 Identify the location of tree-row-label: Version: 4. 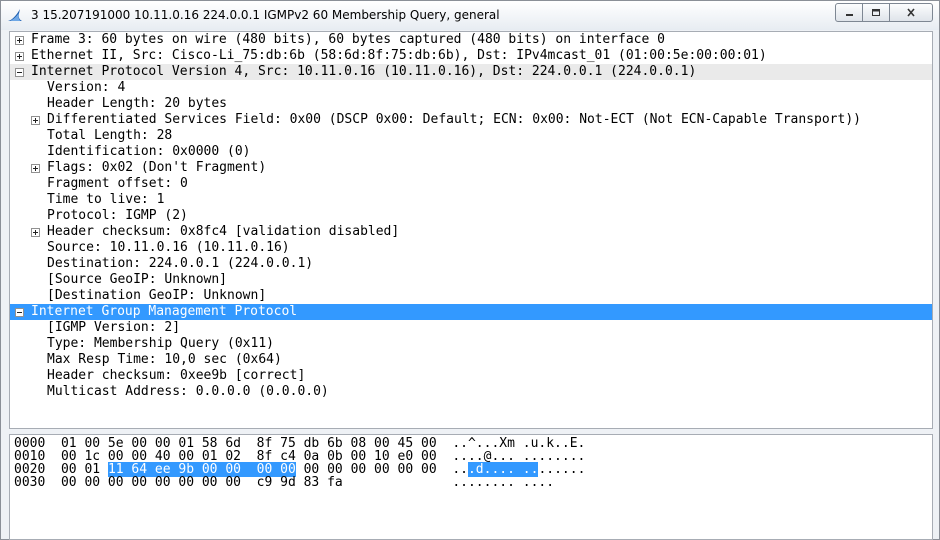
(86, 87).